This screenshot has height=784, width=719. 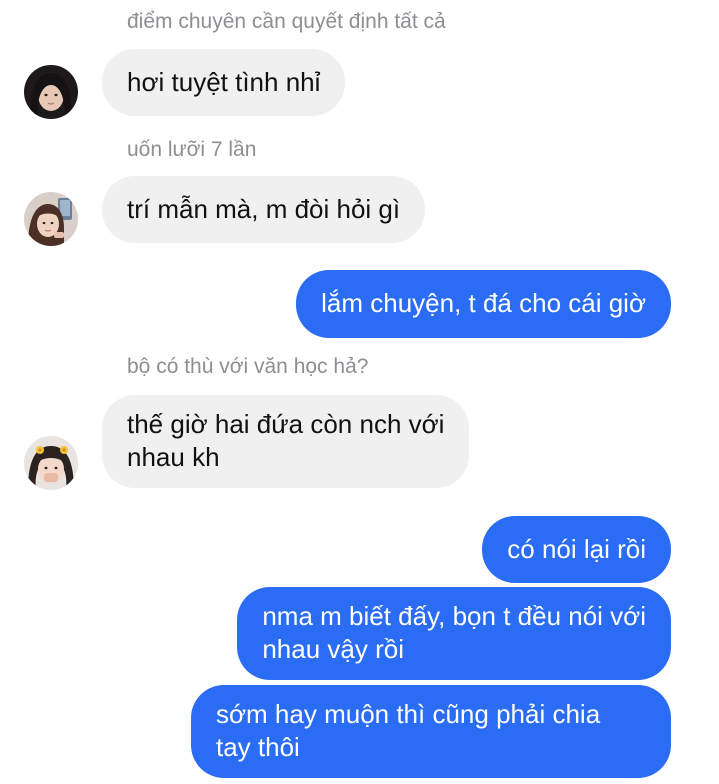 What do you see at coordinates (286, 441) in the screenshot?
I see `message-bubble-incoming: thế giờ hai đứa còn nch với nhau kh` at bounding box center [286, 441].